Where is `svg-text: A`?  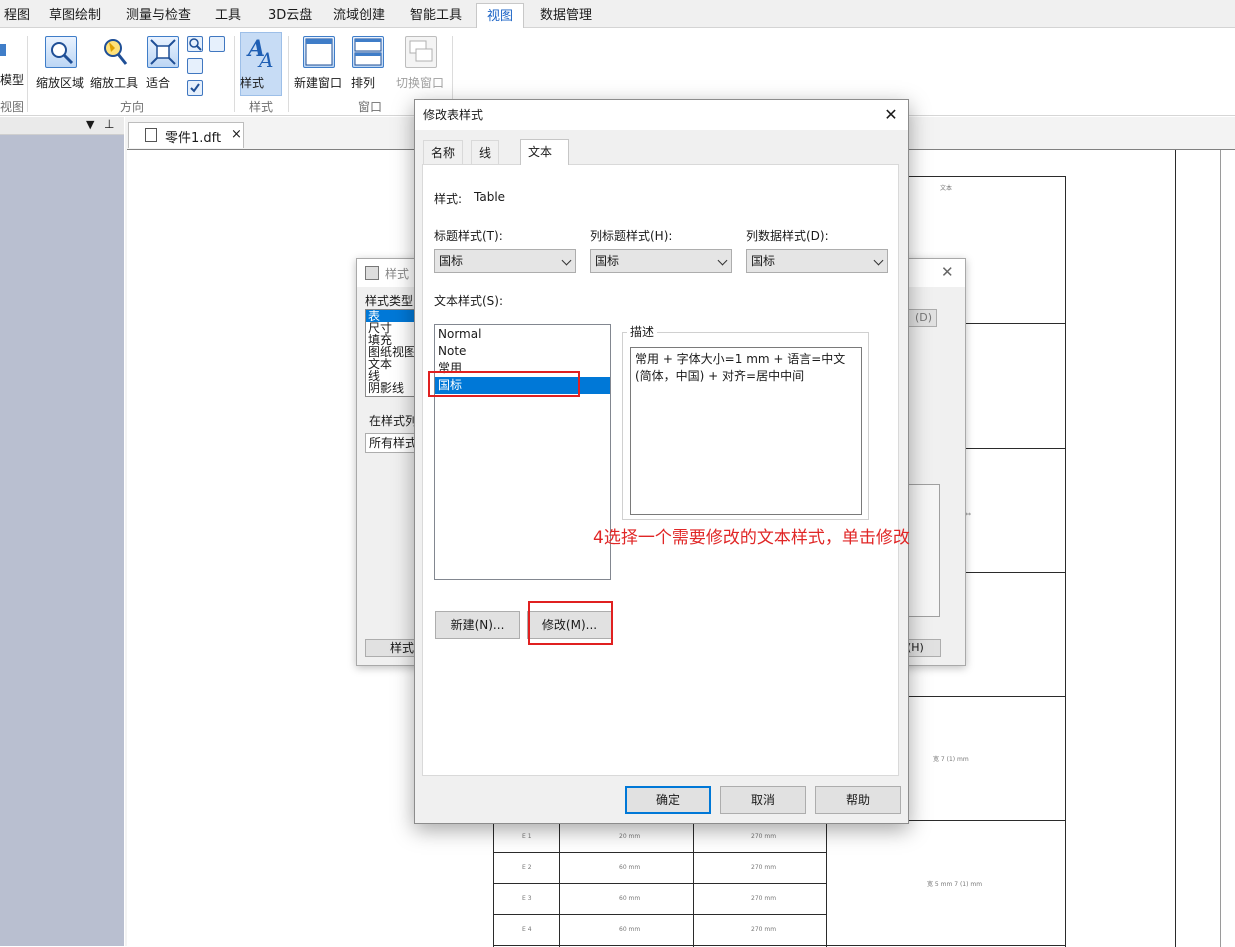
svg-text: A is located at coordinates (265, 58).